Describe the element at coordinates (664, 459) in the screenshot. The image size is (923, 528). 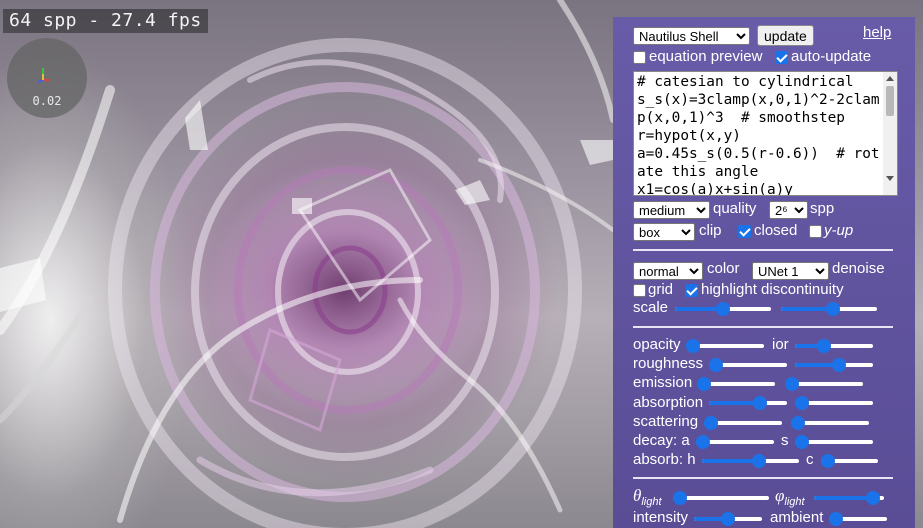
I see `absorb-h-label: absorb: h` at that location.